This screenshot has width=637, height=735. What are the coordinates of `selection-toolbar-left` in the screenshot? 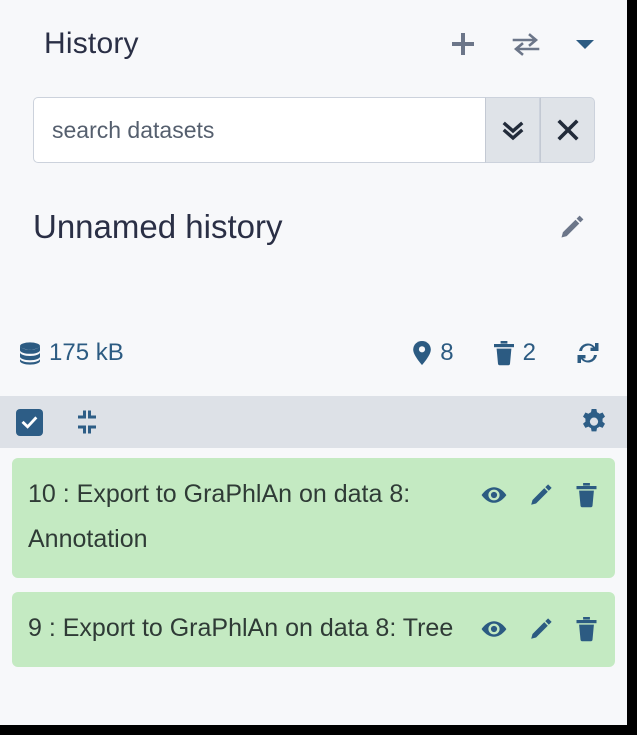 It's located at (58, 422).